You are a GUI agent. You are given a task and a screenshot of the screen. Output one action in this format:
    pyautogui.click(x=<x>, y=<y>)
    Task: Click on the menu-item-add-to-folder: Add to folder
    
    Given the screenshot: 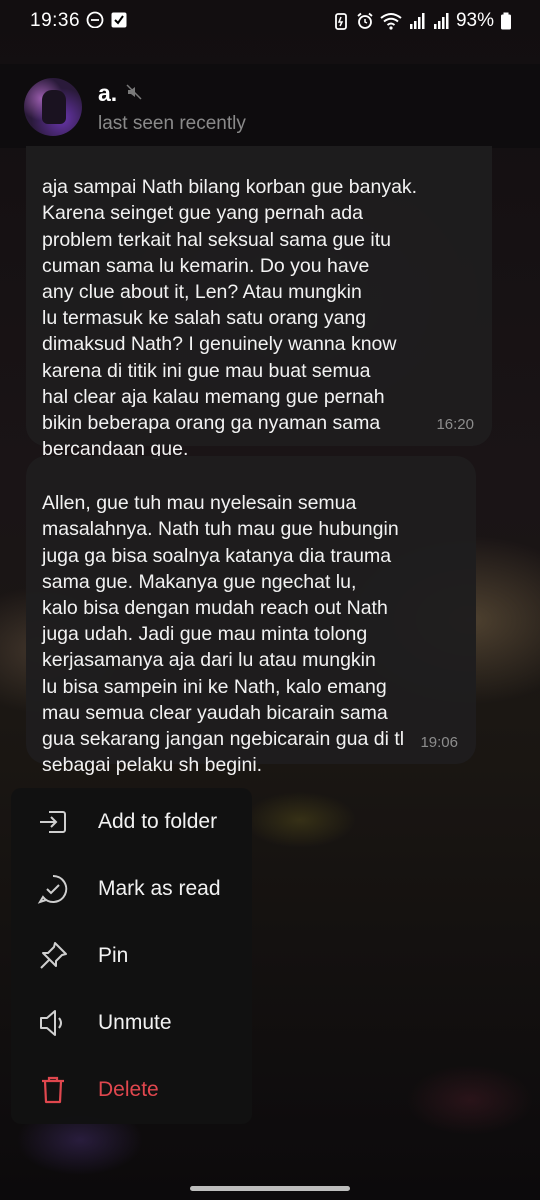 What is the action you would take?
    pyautogui.click(x=131, y=821)
    